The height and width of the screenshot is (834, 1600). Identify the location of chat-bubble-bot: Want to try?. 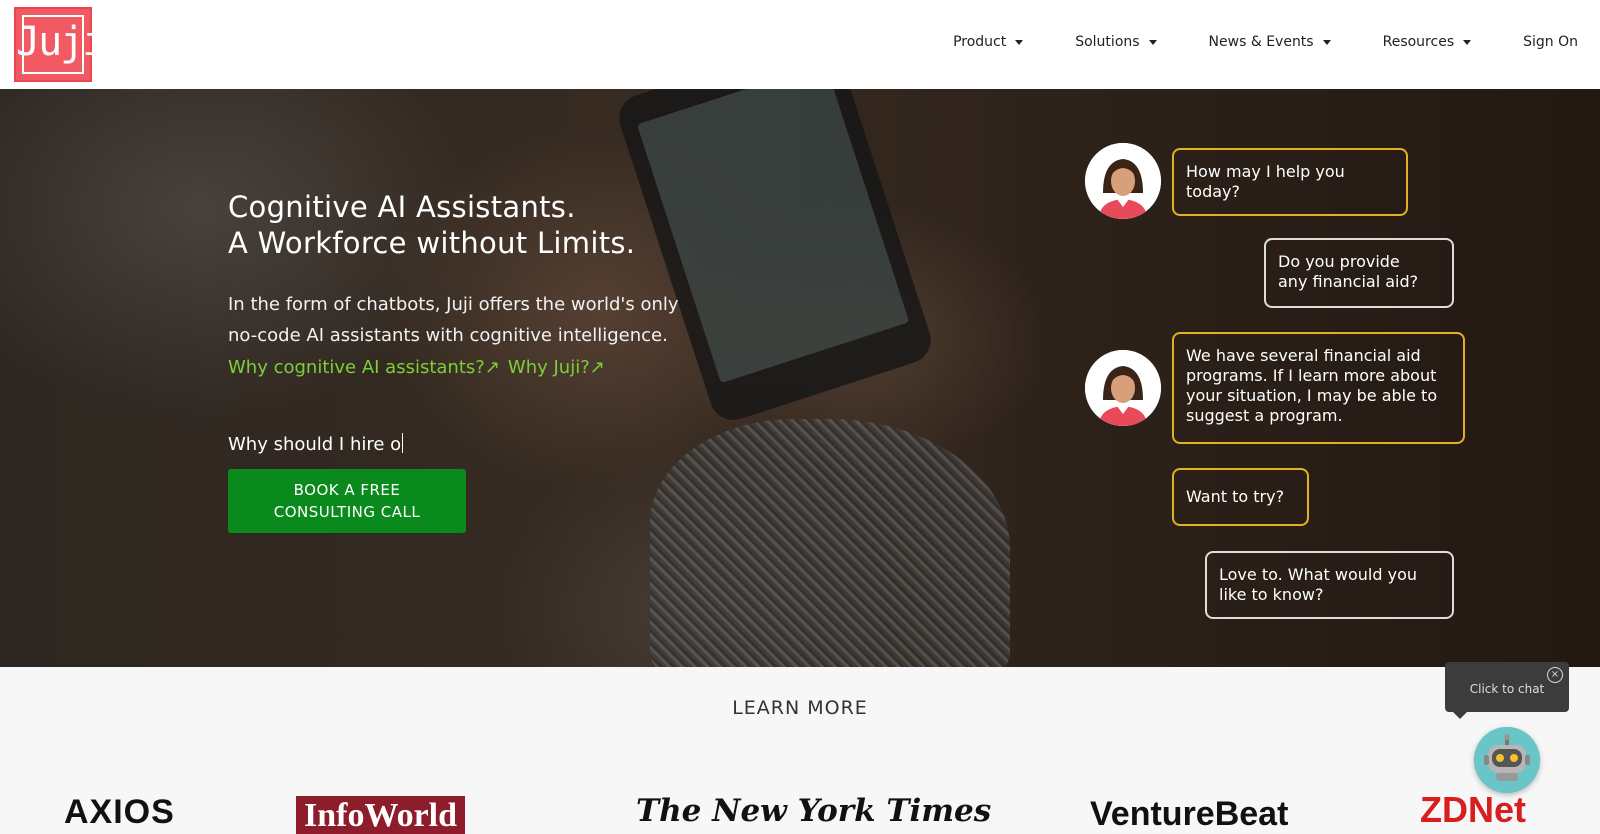
(1240, 497).